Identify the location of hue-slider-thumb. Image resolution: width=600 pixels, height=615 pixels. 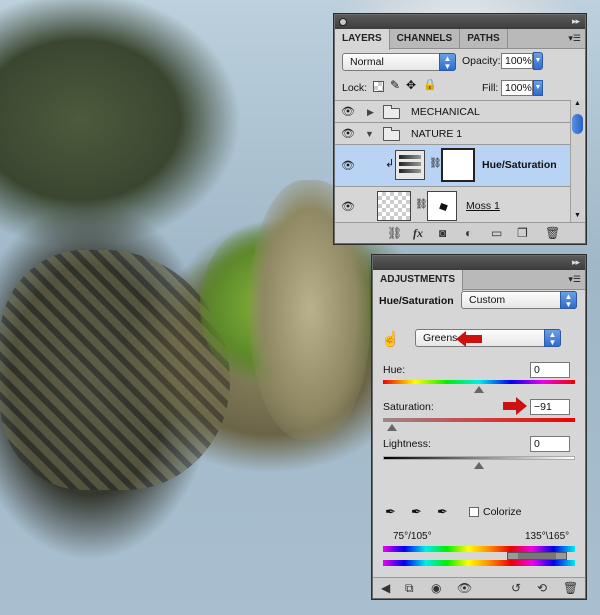
(479, 389).